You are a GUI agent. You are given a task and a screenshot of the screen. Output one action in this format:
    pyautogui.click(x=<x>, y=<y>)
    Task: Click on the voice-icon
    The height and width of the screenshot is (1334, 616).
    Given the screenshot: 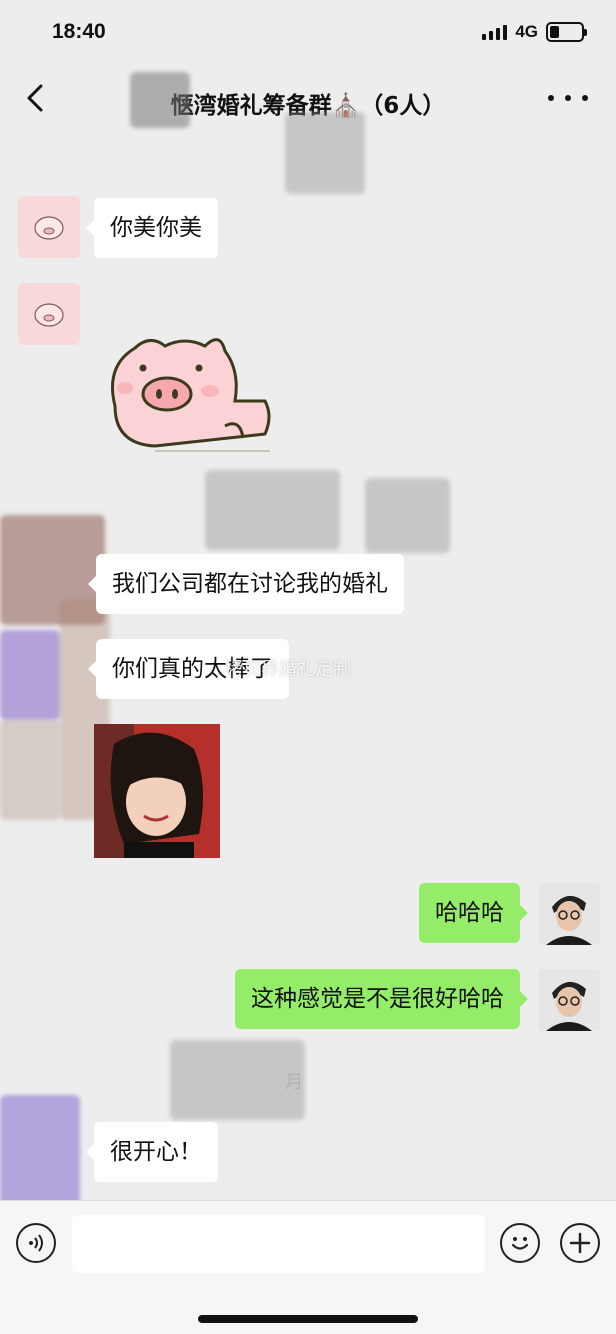 What is the action you would take?
    pyautogui.click(x=36, y=1243)
    